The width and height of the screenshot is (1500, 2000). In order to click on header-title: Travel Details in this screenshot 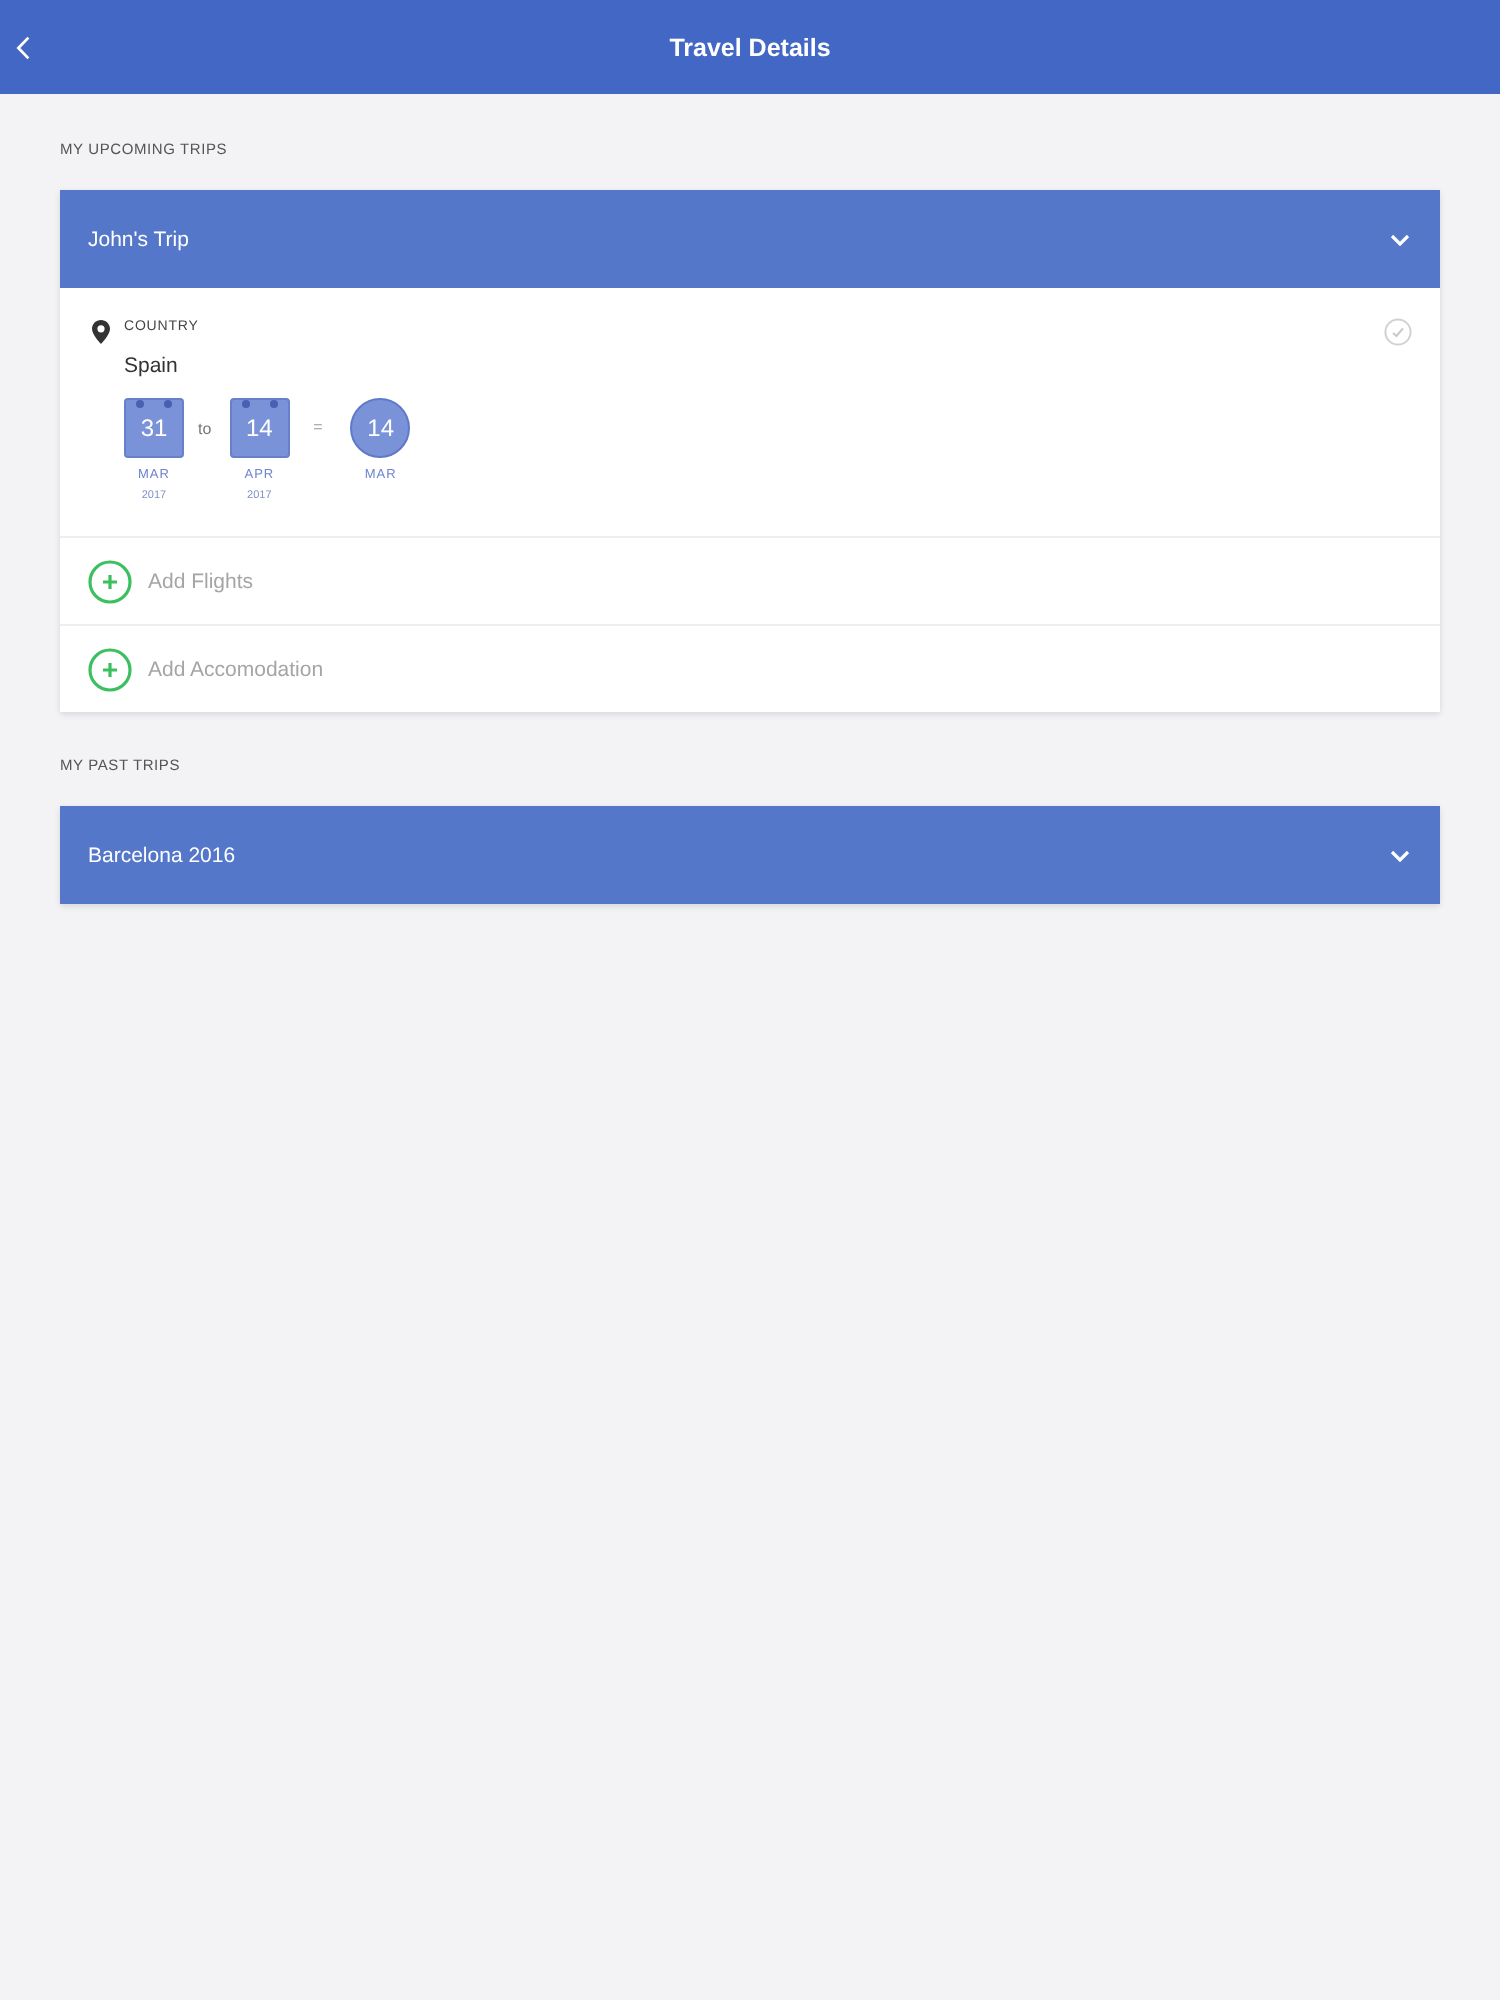, I will do `click(750, 47)`.